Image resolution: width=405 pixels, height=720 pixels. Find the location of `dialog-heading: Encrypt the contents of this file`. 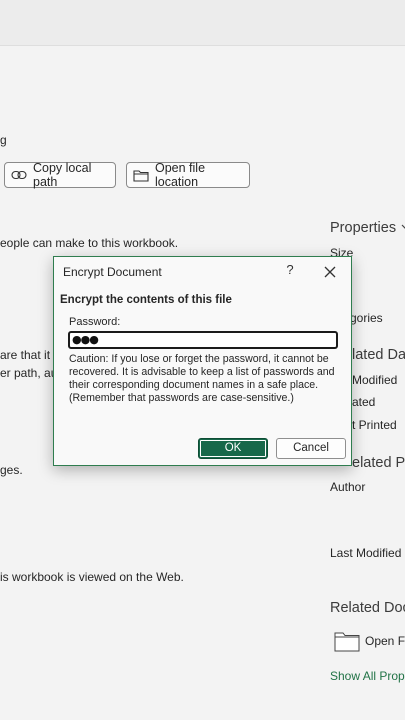

dialog-heading: Encrypt the contents of this file is located at coordinates (146, 300).